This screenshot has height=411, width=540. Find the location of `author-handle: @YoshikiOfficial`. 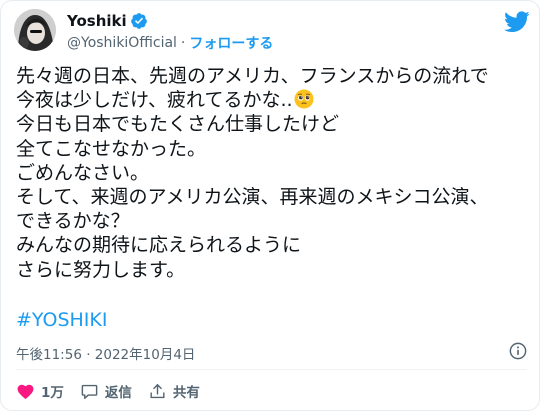

author-handle: @YoshikiOfficial is located at coordinates (122, 43).